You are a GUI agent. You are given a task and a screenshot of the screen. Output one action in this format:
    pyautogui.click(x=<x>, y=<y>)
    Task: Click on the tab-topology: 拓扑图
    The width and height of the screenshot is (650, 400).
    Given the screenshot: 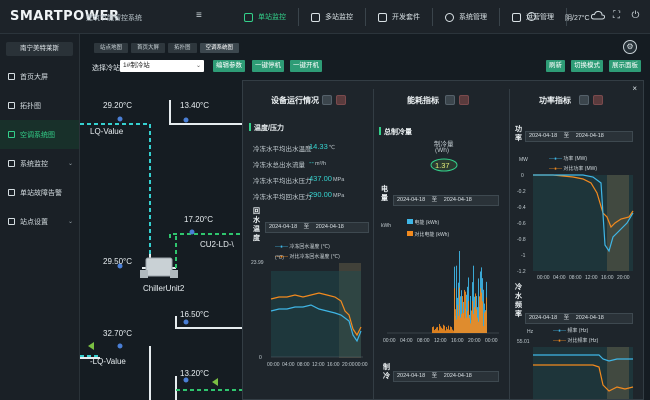 What is the action you would take?
    pyautogui.click(x=182, y=48)
    